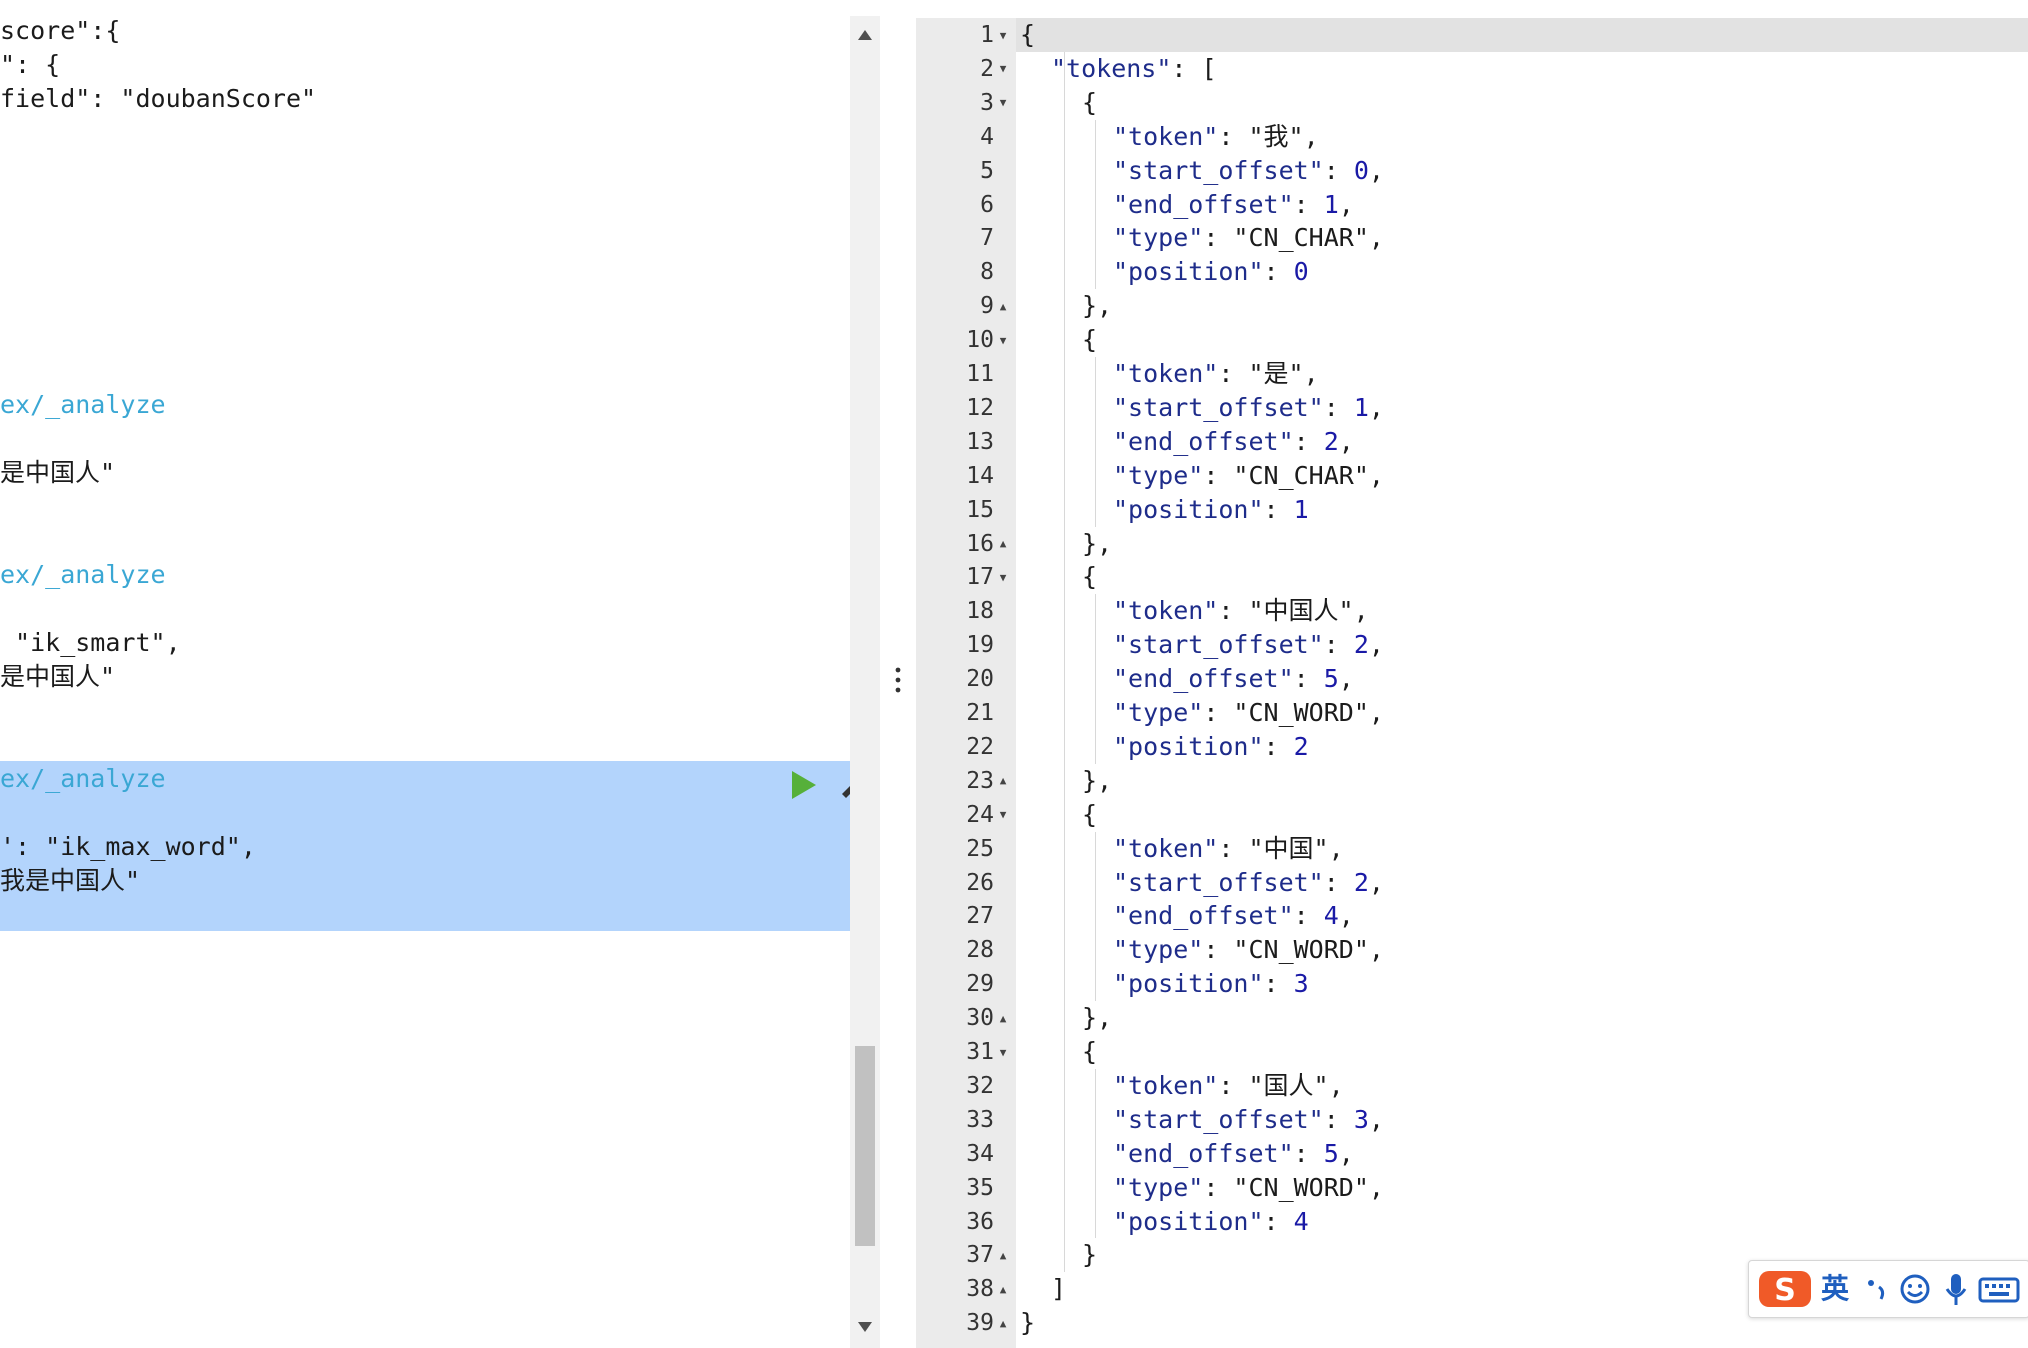  I want to click on json-string: "CN_WORD", so click(1301, 712).